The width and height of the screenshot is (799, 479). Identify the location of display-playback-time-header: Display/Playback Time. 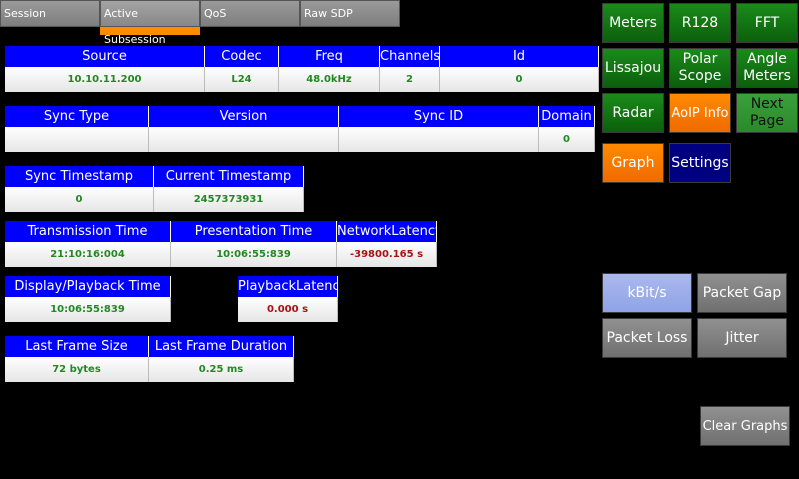
(88, 286).